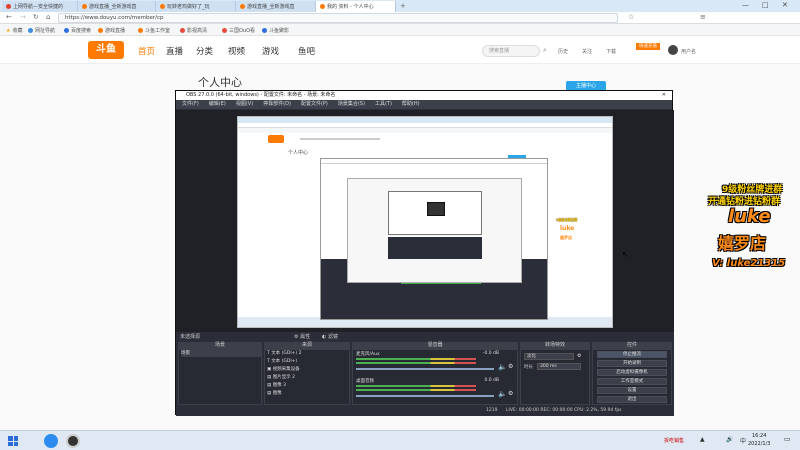  Describe the element at coordinates (787, 439) in the screenshot. I see `notification-center-icon: ▭` at that location.